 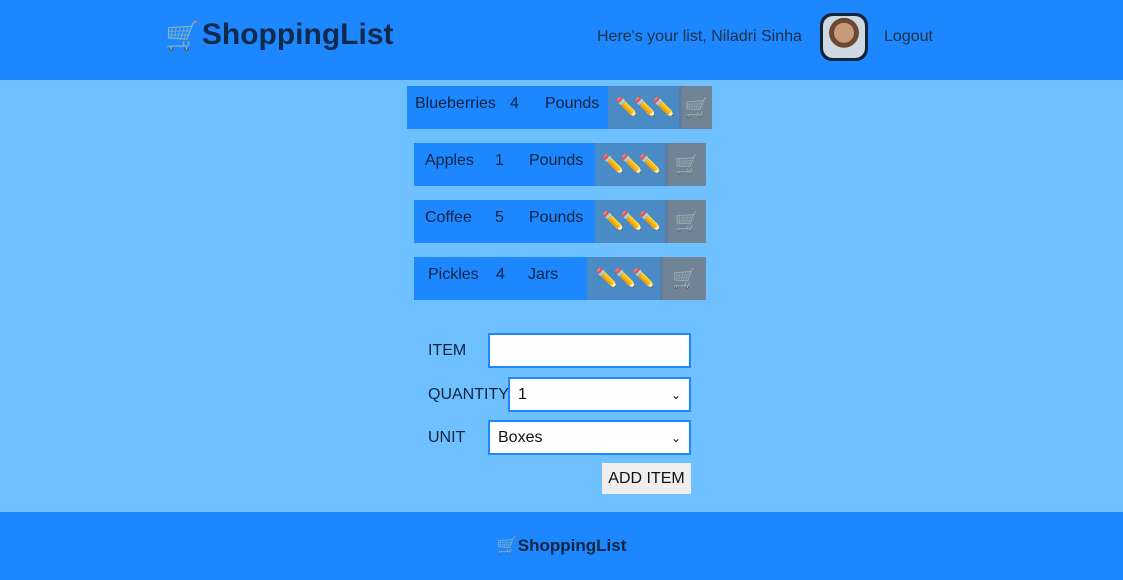 What do you see at coordinates (589, 437) in the screenshot?
I see `unit-select: Boxes ⌄` at bounding box center [589, 437].